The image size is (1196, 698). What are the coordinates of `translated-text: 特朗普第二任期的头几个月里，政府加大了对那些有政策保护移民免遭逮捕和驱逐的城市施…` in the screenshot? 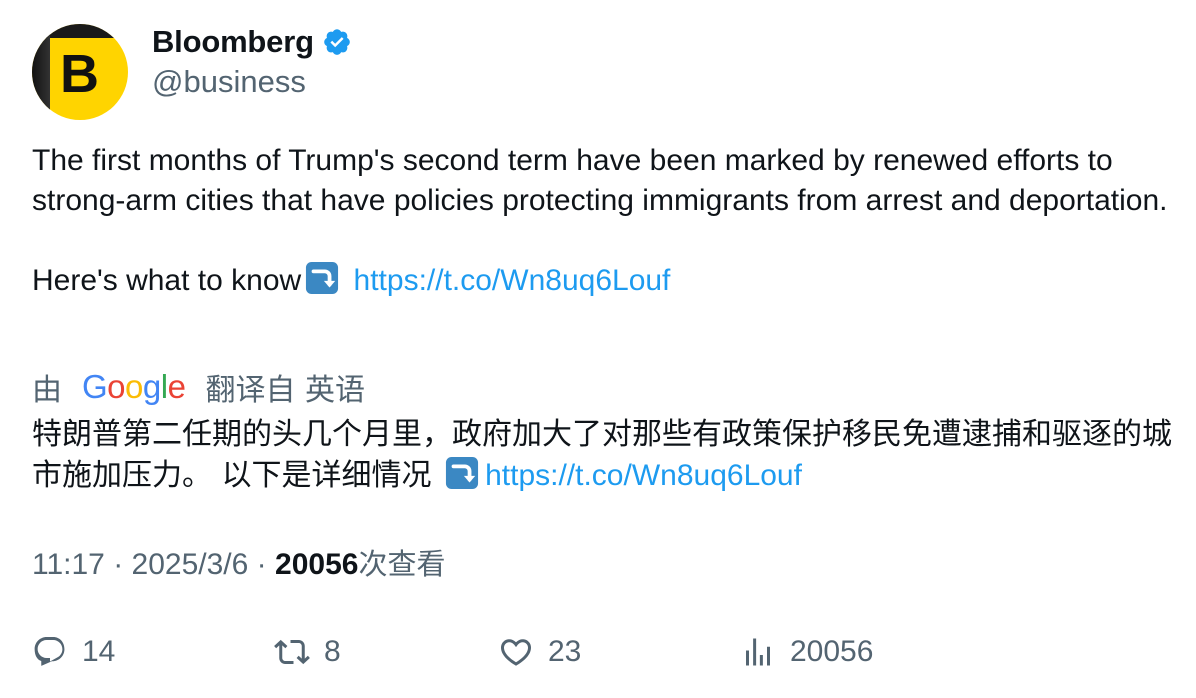 It's located at (607, 455).